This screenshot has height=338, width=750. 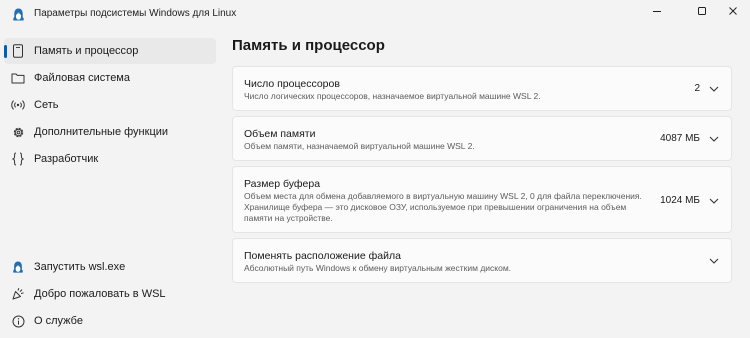 What do you see at coordinates (46, 105) in the screenshot?
I see `sidebar-item-label: Сеть` at bounding box center [46, 105].